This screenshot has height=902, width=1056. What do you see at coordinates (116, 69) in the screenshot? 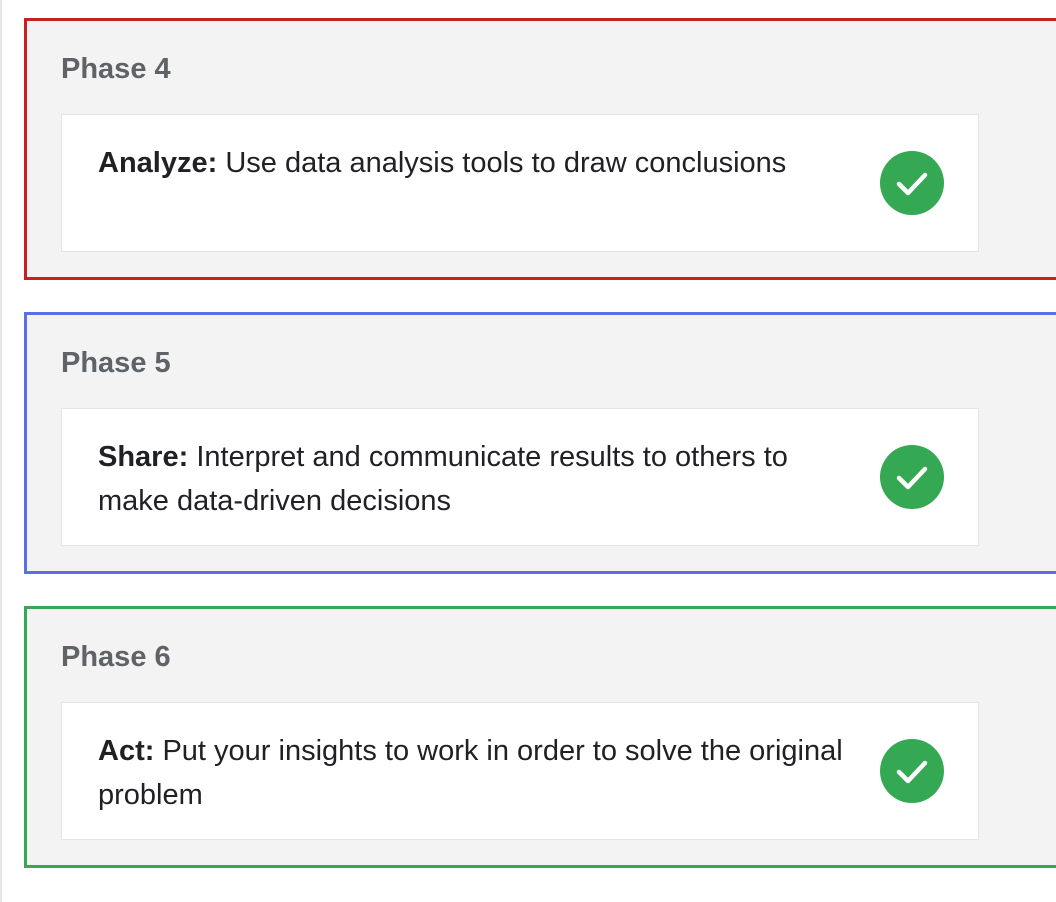
I see `phase-title: Phase 4` at bounding box center [116, 69].